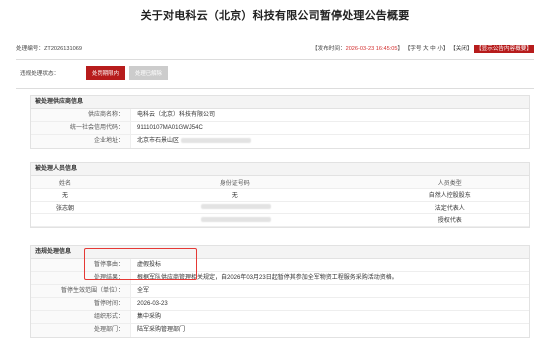 Image resolution: width=550 pixels, height=354 pixels. I want to click on violation-row: 暂停时间： 2026-03-23, so click(280, 304).